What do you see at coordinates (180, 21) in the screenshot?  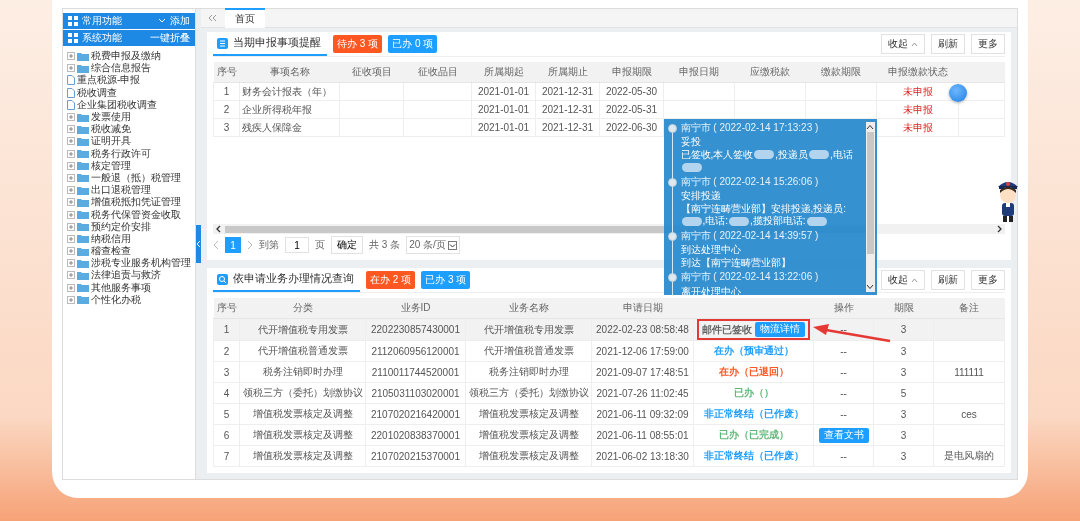 I see `header-link: 添加` at bounding box center [180, 21].